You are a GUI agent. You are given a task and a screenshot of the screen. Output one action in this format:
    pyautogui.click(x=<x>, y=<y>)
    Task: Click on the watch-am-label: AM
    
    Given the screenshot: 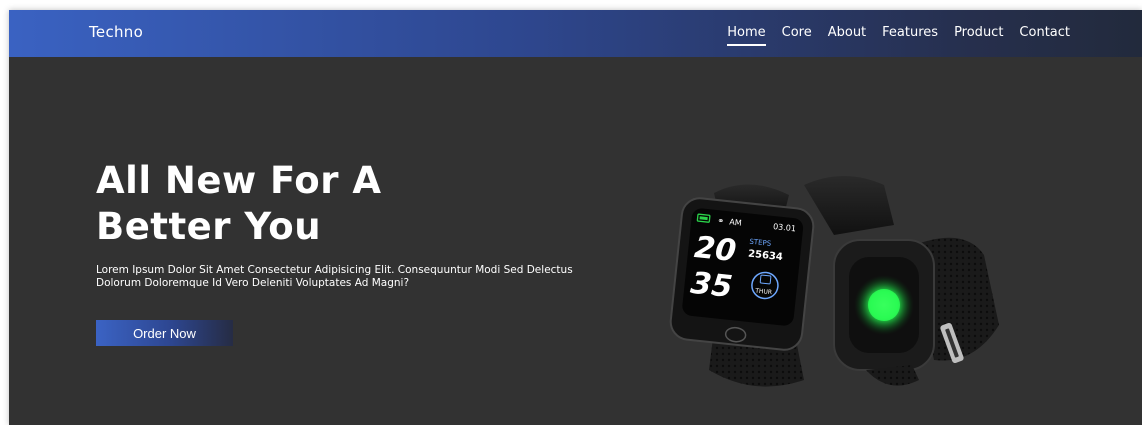 What is the action you would take?
    pyautogui.click(x=735, y=222)
    